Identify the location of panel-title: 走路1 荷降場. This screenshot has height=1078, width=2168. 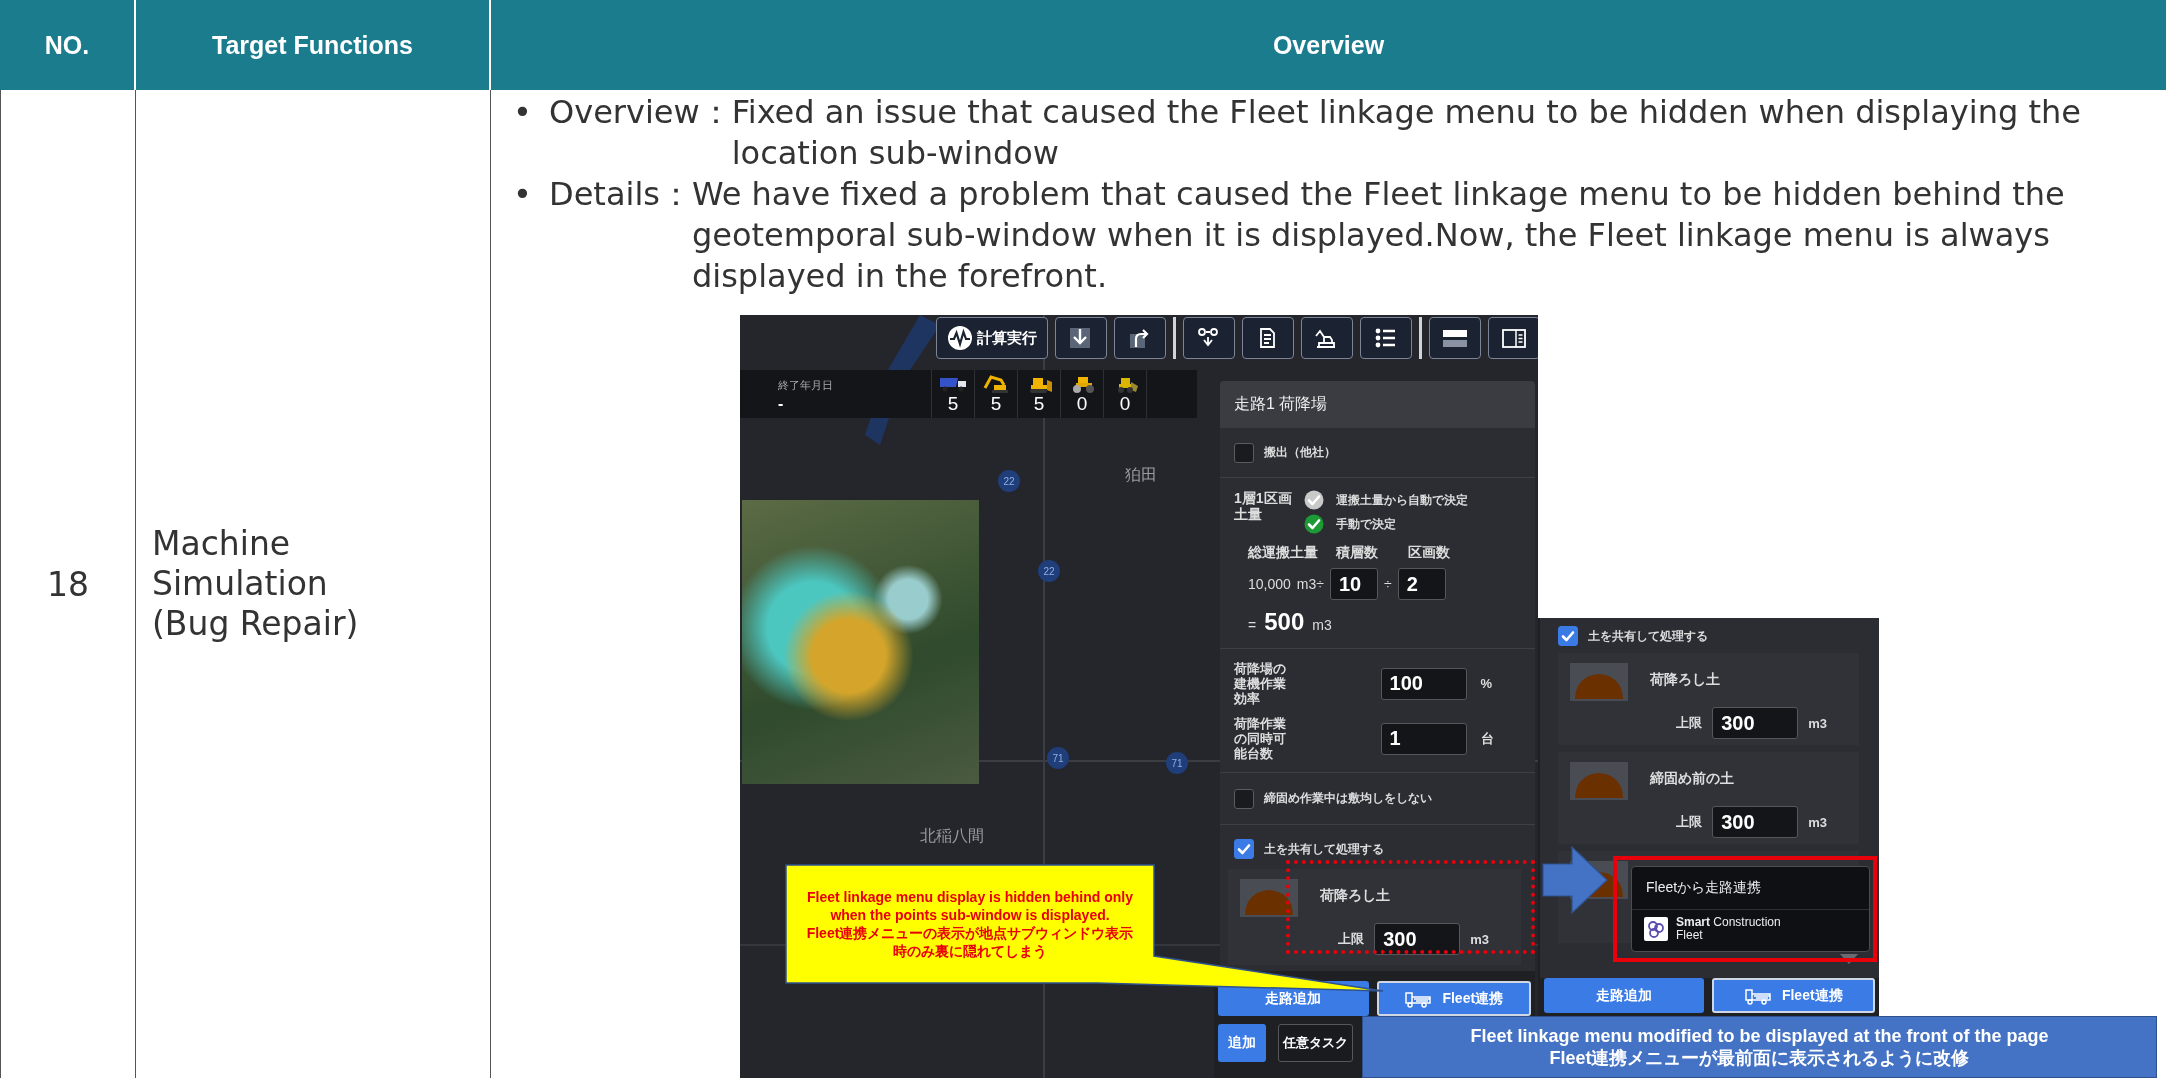
(1377, 404).